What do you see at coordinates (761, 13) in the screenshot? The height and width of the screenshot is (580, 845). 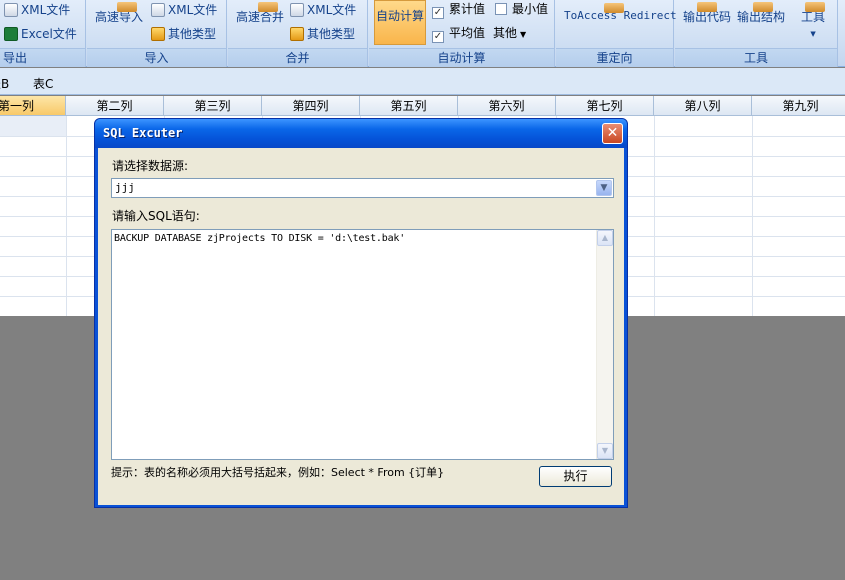 I see `output-structure-button: 输出结构` at bounding box center [761, 13].